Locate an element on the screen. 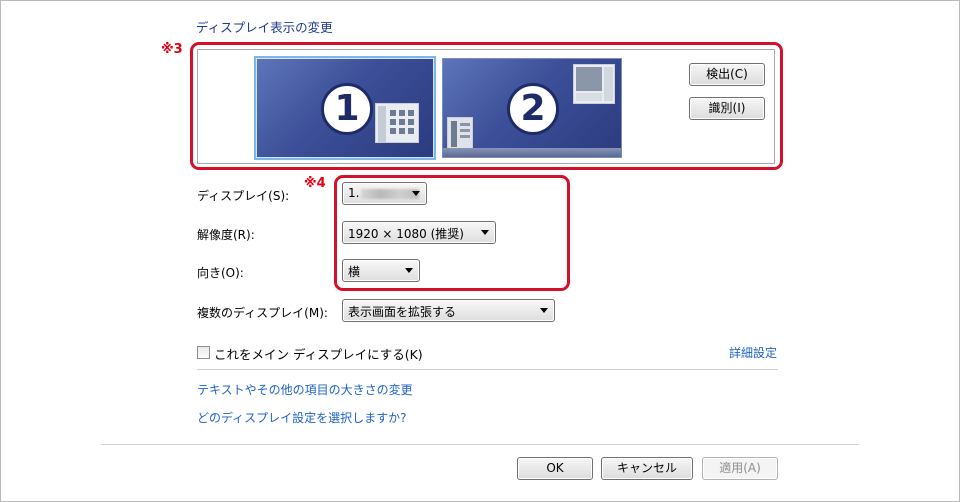 The height and width of the screenshot is (502, 960). redacted-display-name is located at coordinates (390, 193).